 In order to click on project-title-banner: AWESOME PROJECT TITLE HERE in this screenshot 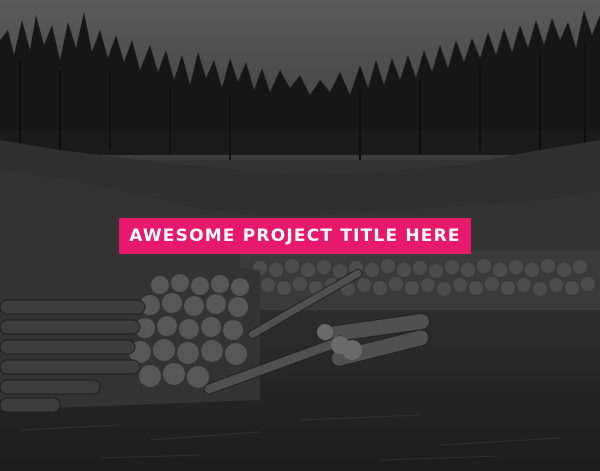, I will do `click(295, 236)`.